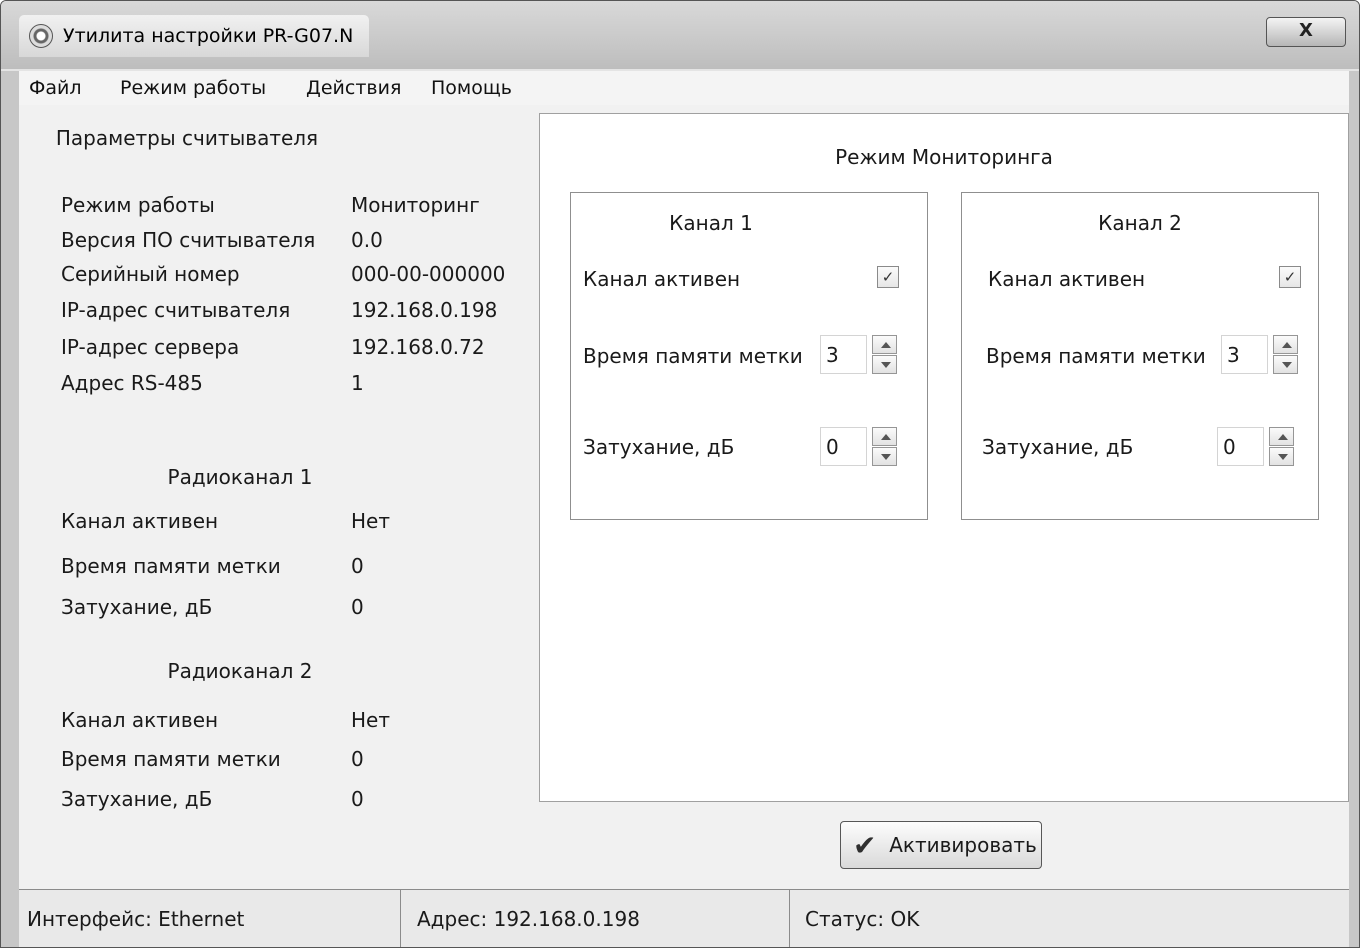 The width and height of the screenshot is (1360, 948). I want to click on radio1-label-memory: Время памяти метки, so click(171, 566).